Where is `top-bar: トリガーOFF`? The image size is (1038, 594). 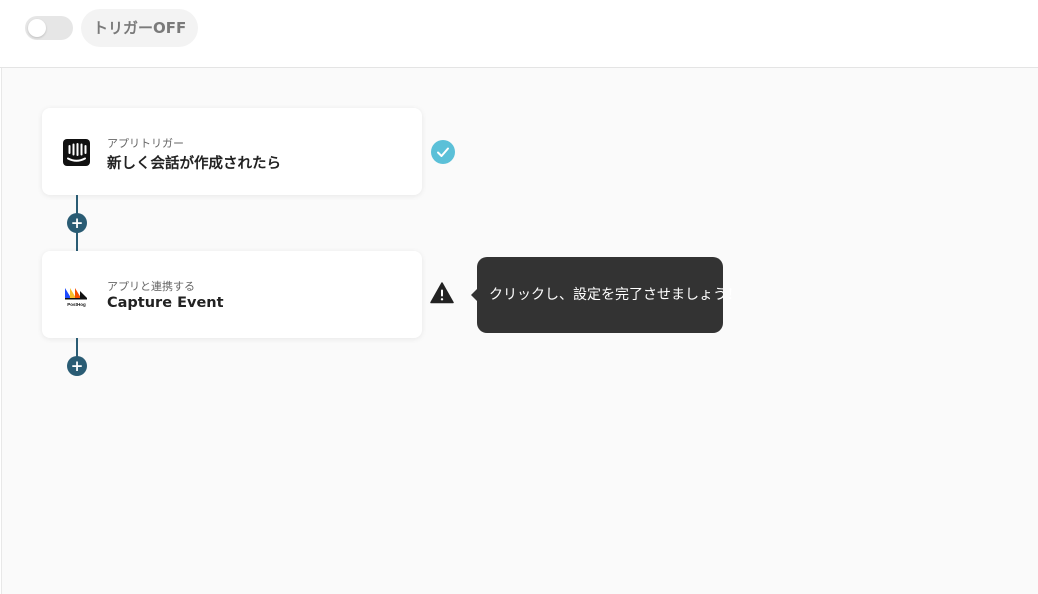 top-bar: トリガーOFF is located at coordinates (519, 34).